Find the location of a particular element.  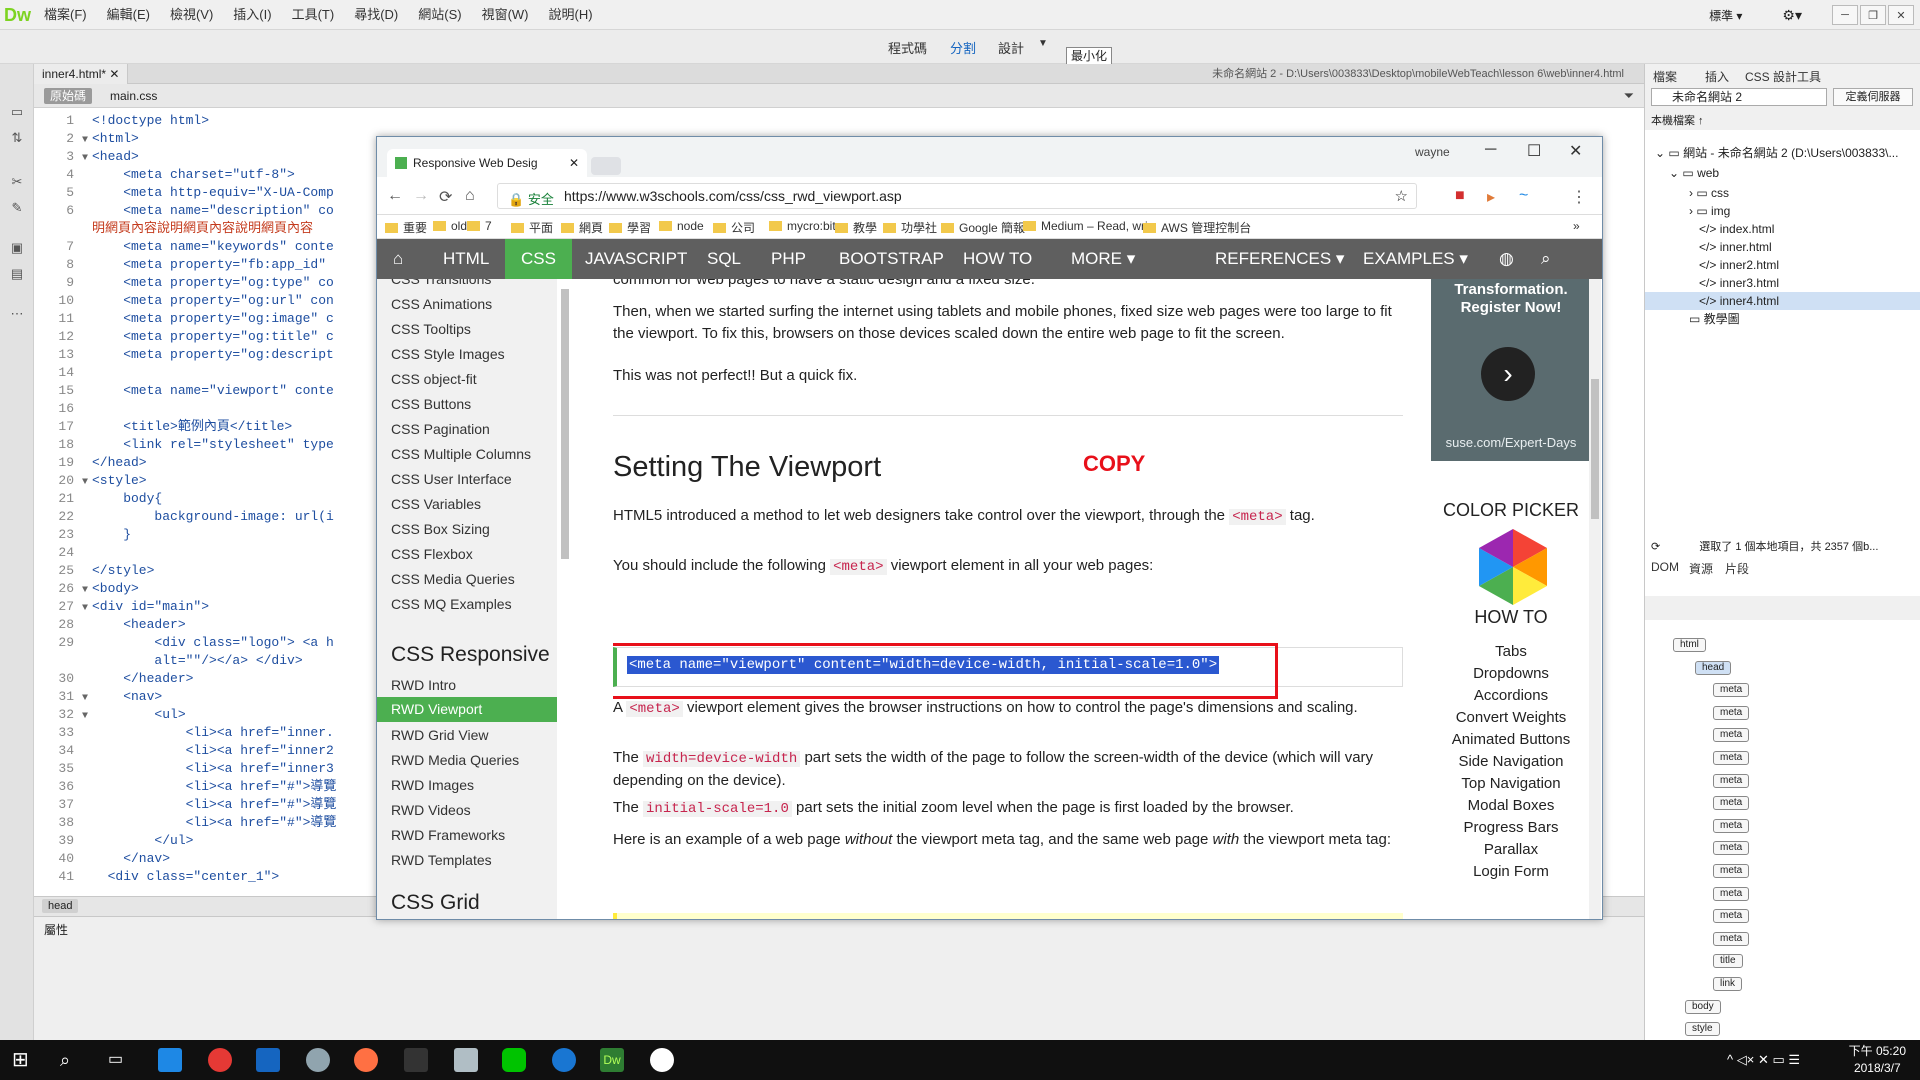

restore-button: ❐ is located at coordinates (1873, 15).